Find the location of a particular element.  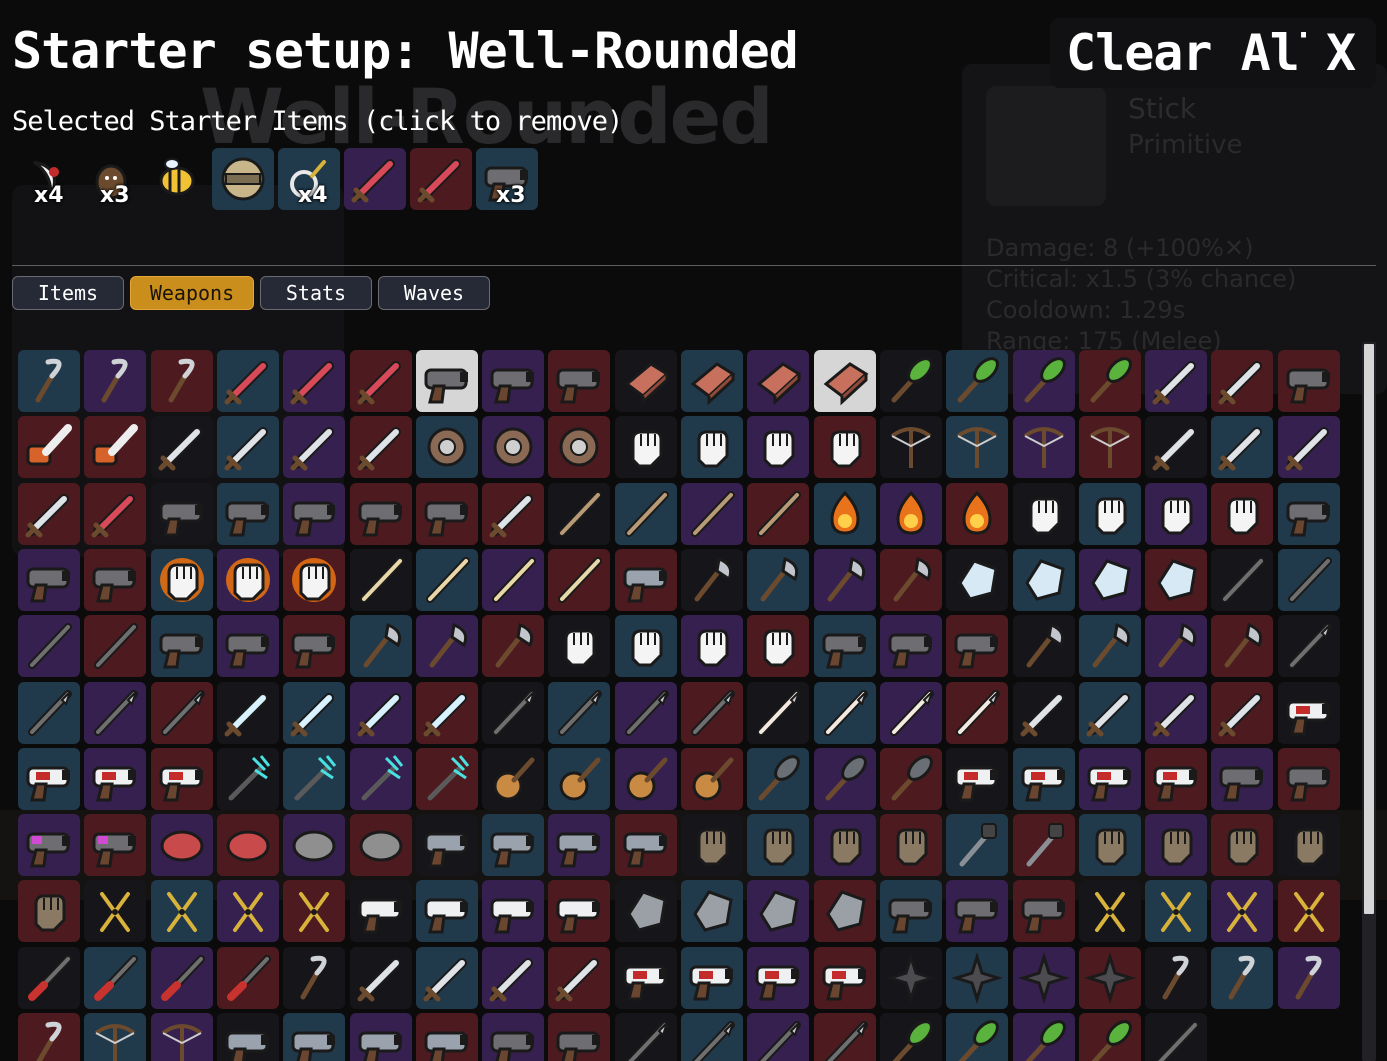

tab-stats: Stats is located at coordinates (316, 293).